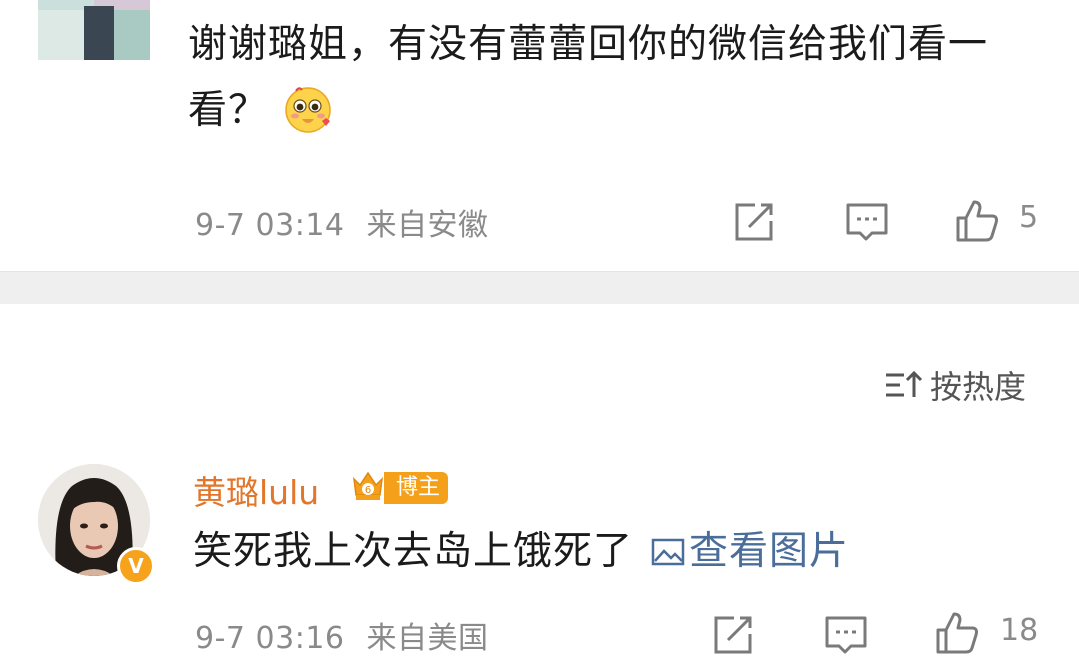 This screenshot has width=1079, height=669. I want to click on comment-time: 9-7 03:14, so click(270, 225).